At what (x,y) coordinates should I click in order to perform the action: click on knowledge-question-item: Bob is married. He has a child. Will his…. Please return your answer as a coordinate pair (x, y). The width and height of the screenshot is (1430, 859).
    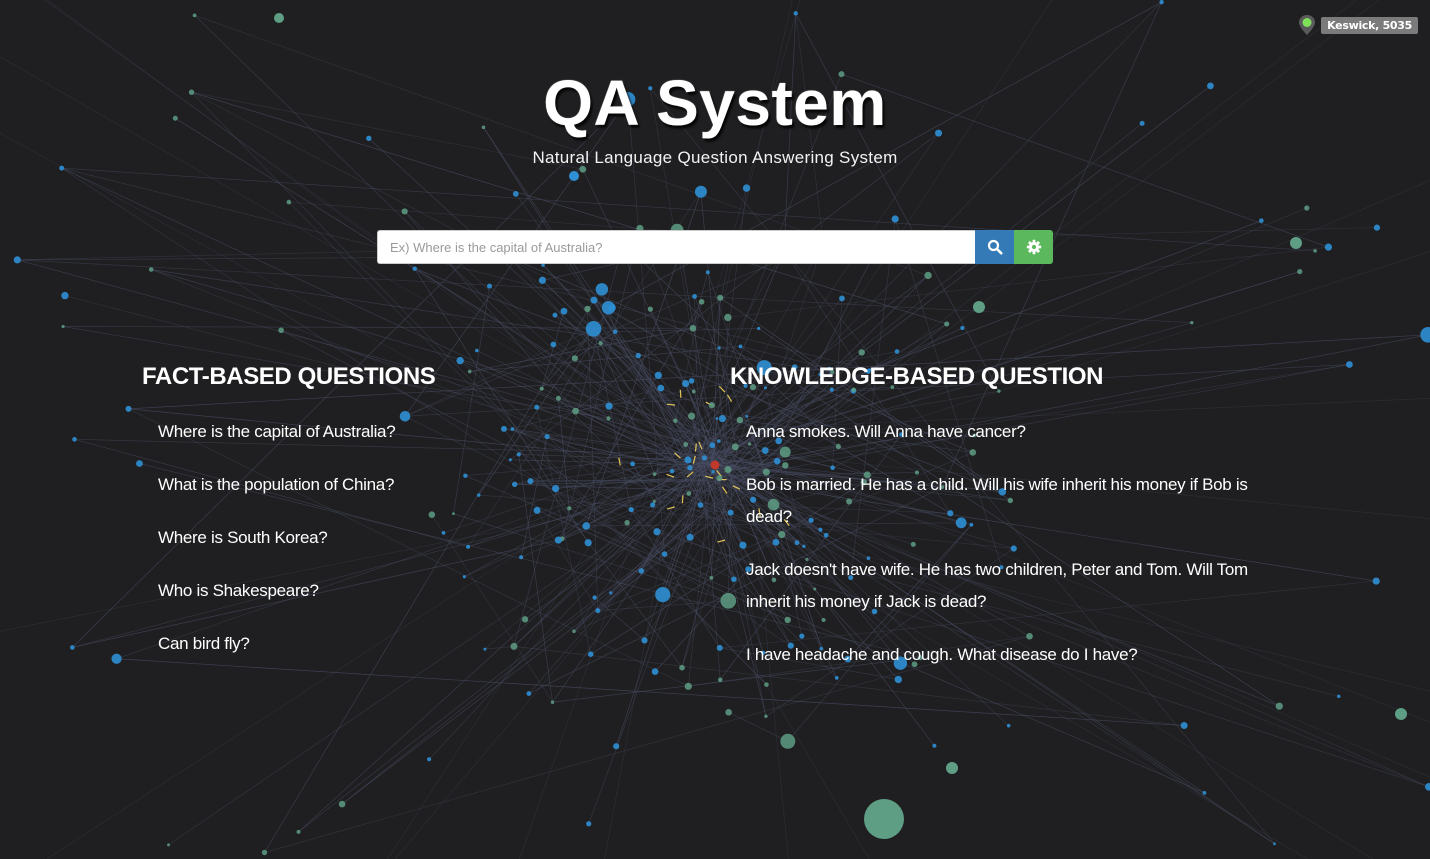
    Looking at the image, I should click on (1011, 501).